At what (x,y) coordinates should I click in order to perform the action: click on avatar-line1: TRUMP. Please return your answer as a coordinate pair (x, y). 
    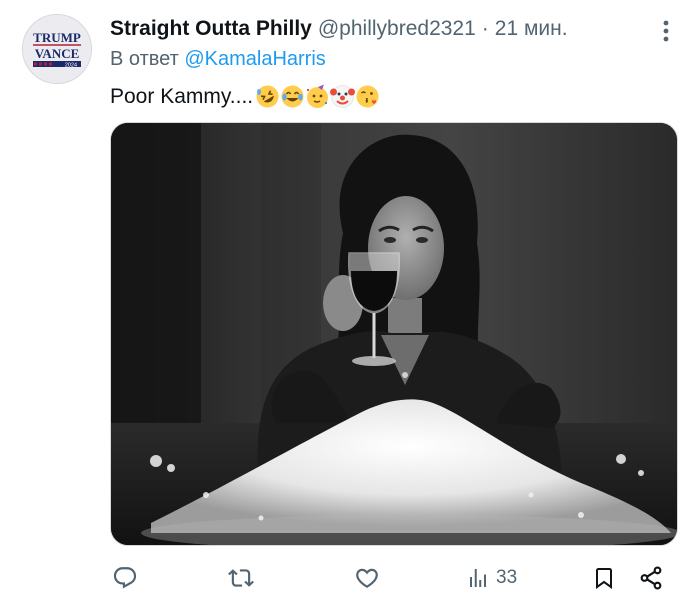
    Looking at the image, I should click on (57, 37).